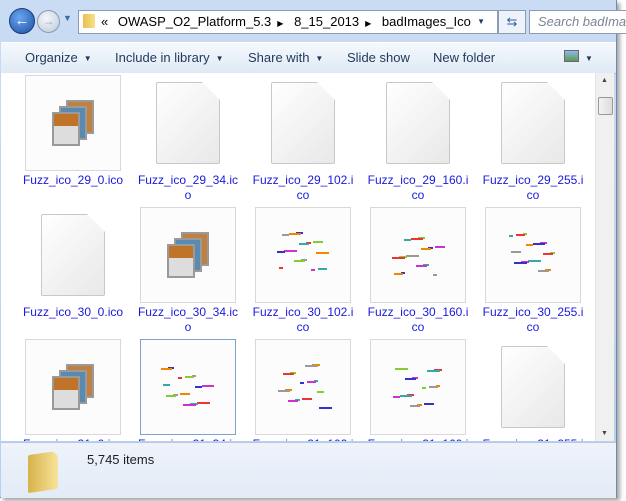 This screenshot has width=626, height=501. I want to click on item-count: 5,745 items, so click(121, 459).